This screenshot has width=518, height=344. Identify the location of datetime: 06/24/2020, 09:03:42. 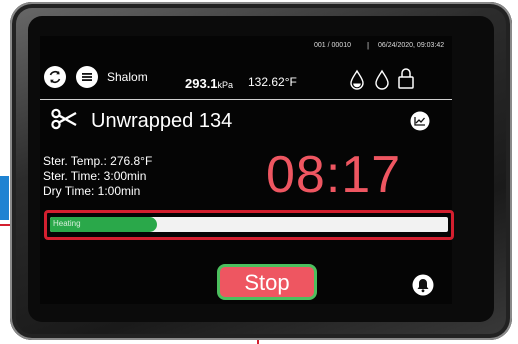
(411, 45).